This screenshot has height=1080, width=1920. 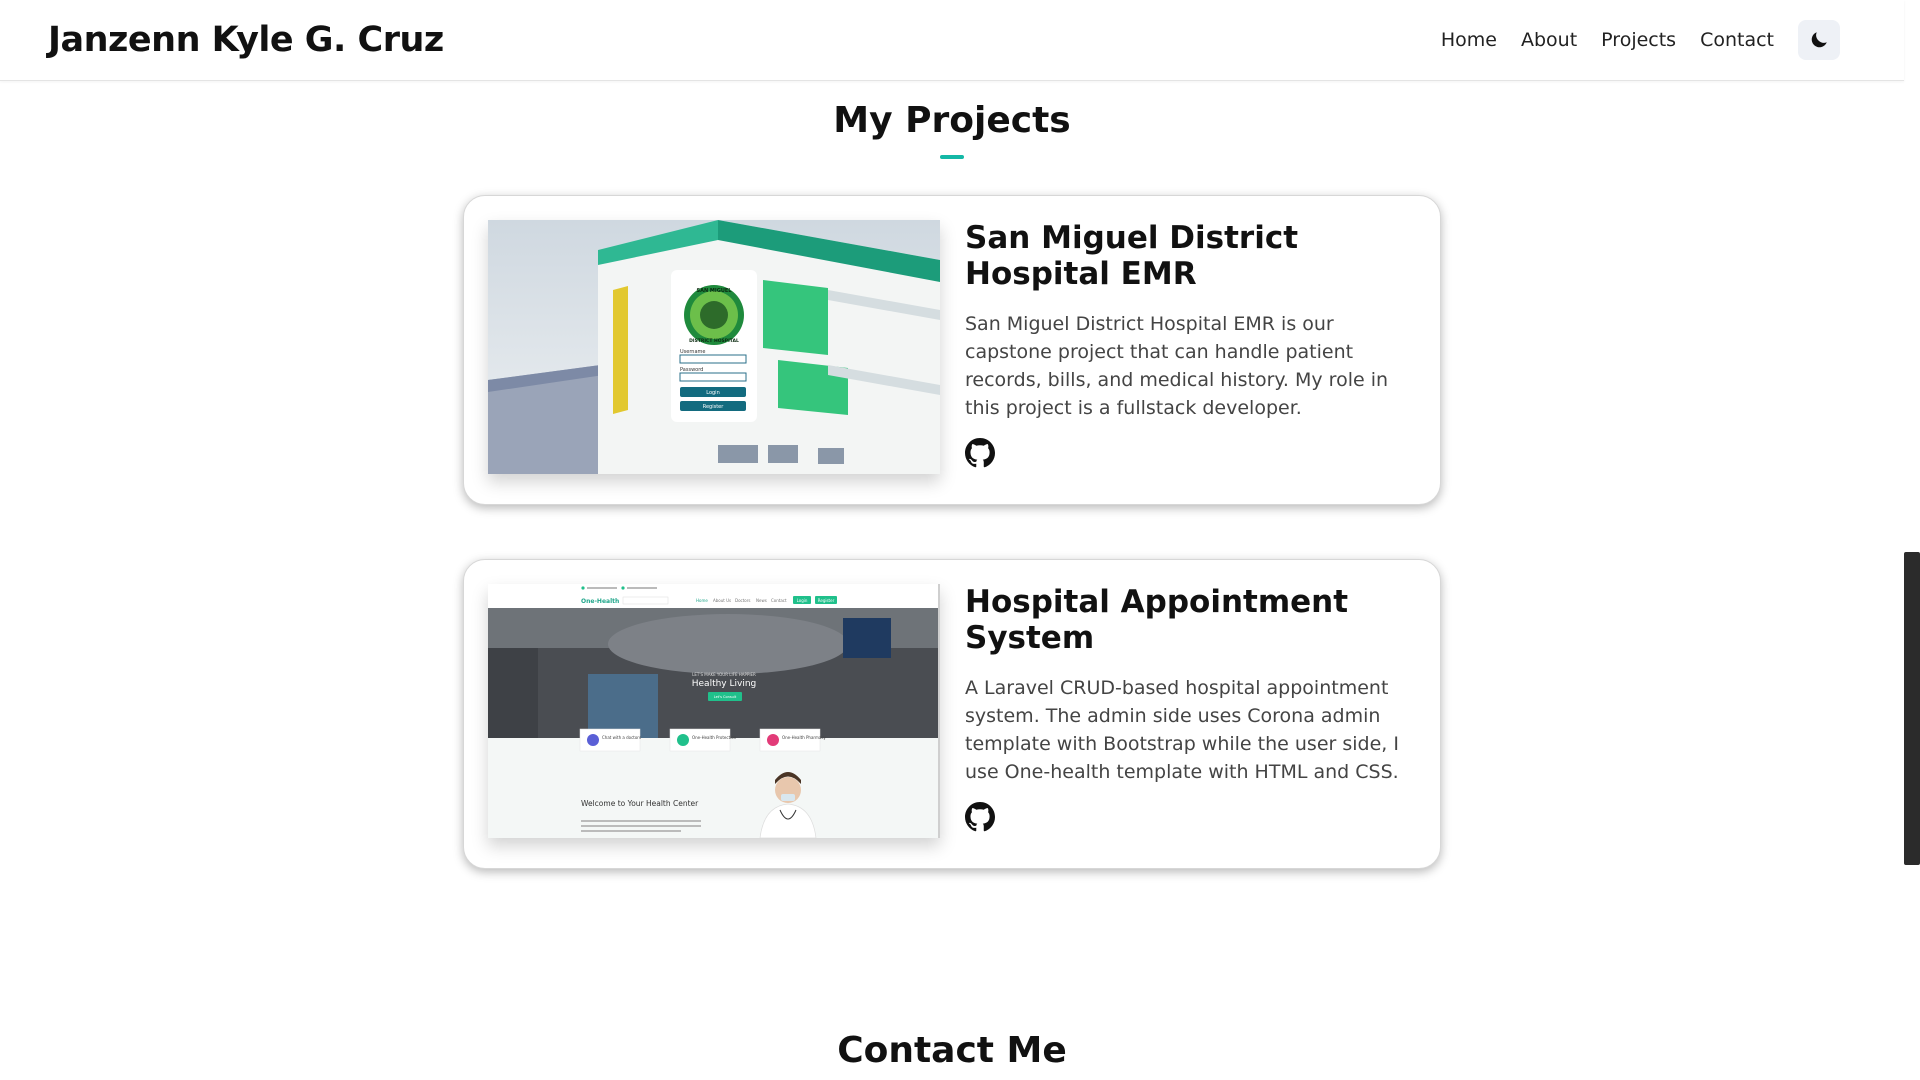 I want to click on mock-nav-about: About Us, so click(x=722, y=600).